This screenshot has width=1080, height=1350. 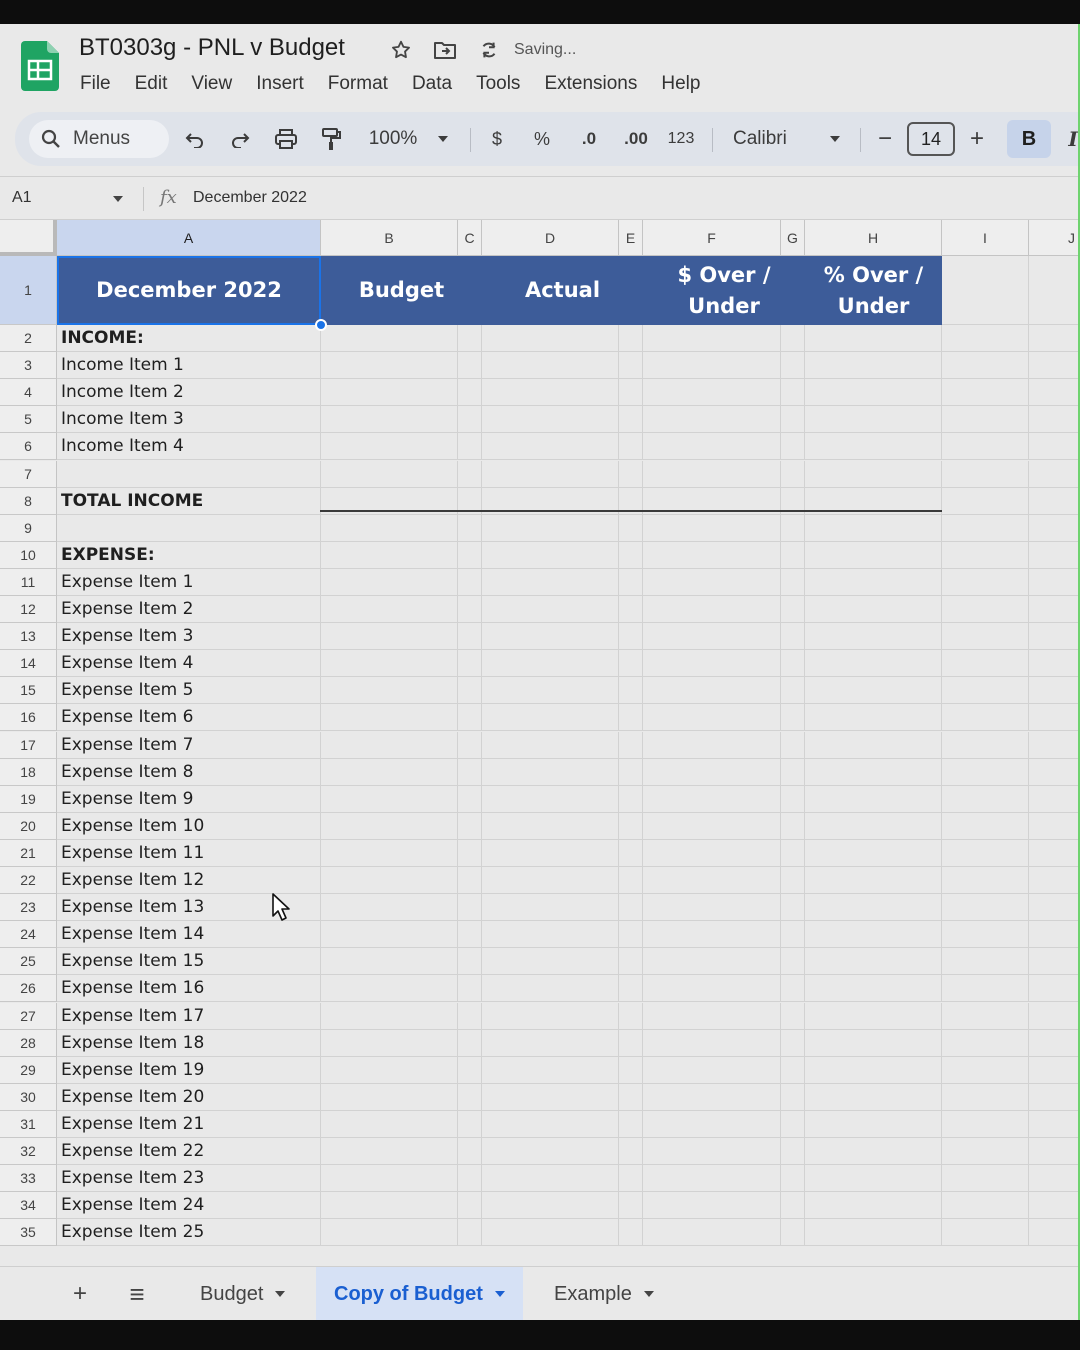 What do you see at coordinates (419, 1293) in the screenshot?
I see `sheet-tab-copy-of-budget: Copy of Budget` at bounding box center [419, 1293].